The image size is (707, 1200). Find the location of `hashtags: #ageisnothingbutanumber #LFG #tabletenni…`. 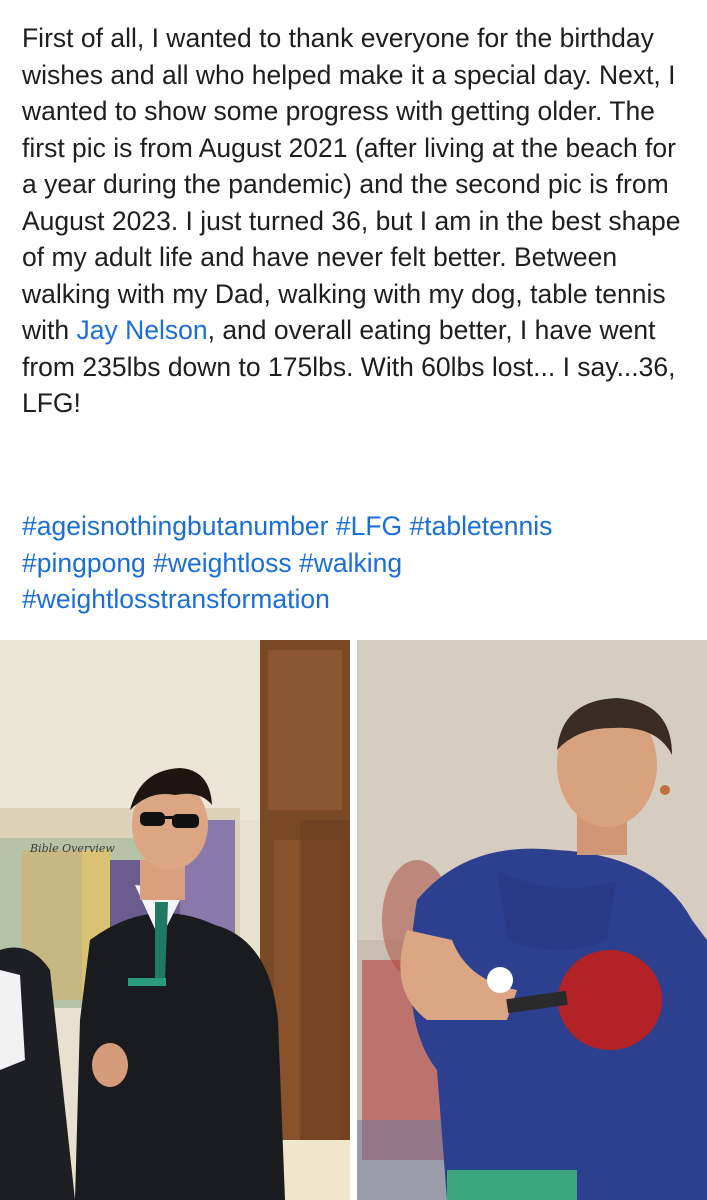

hashtags: #ageisnothingbutanumber #LFG #tabletenni… is located at coordinates (357, 563).